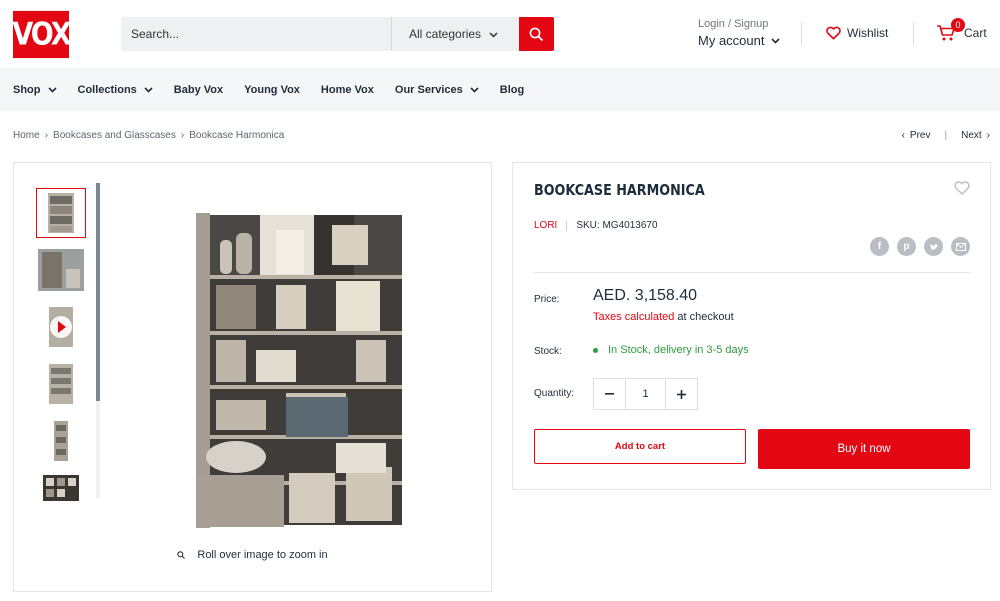  What do you see at coordinates (61, 327) in the screenshot?
I see `video-thumbnail` at bounding box center [61, 327].